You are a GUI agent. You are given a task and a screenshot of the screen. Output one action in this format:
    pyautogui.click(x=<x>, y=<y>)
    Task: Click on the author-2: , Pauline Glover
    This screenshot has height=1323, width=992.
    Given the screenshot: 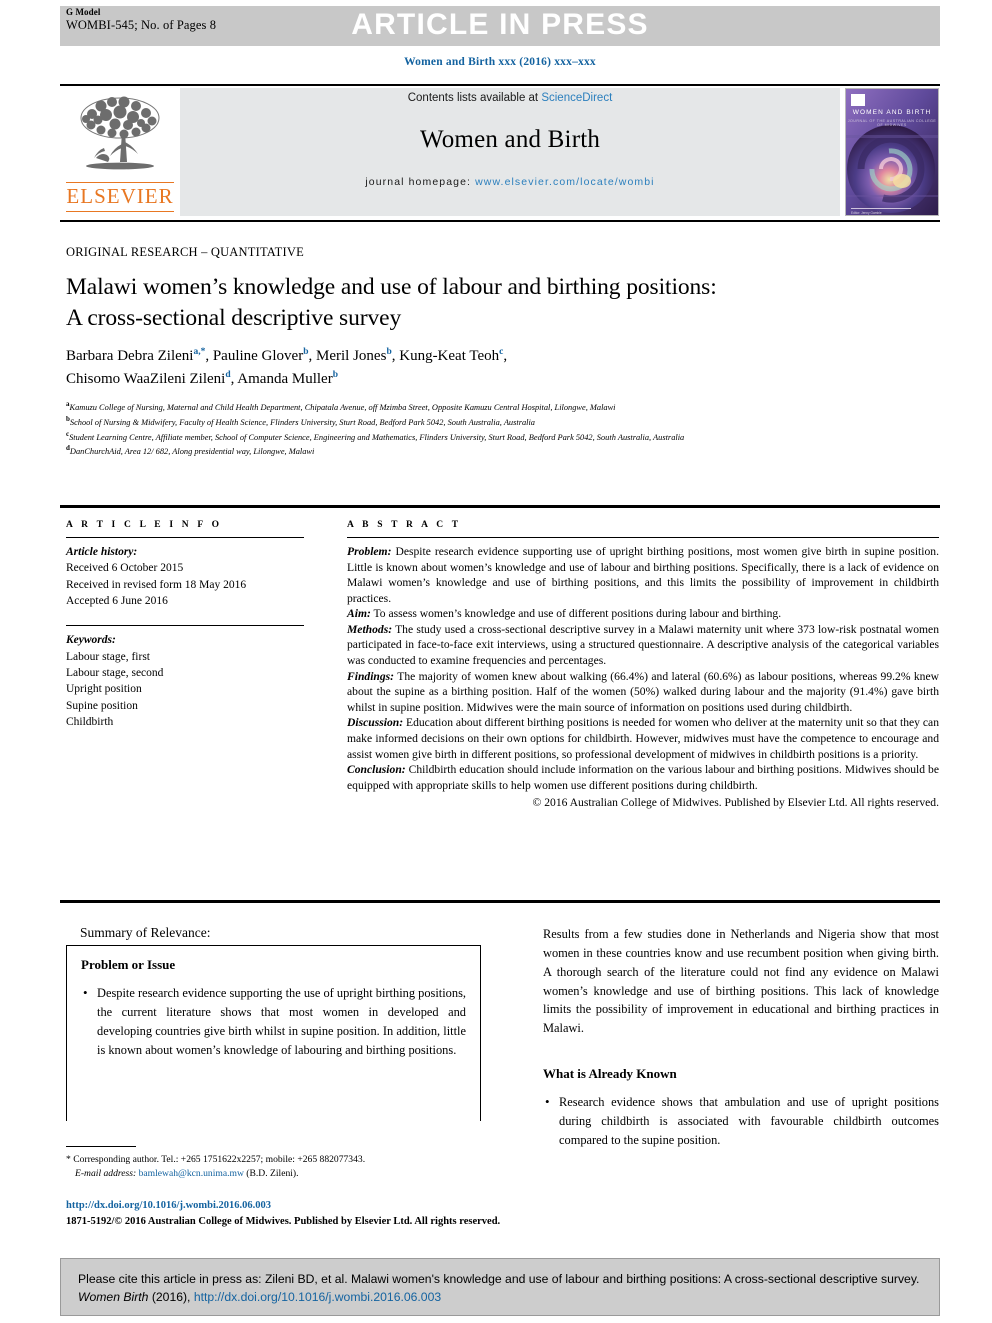 What is the action you would take?
    pyautogui.click(x=254, y=356)
    